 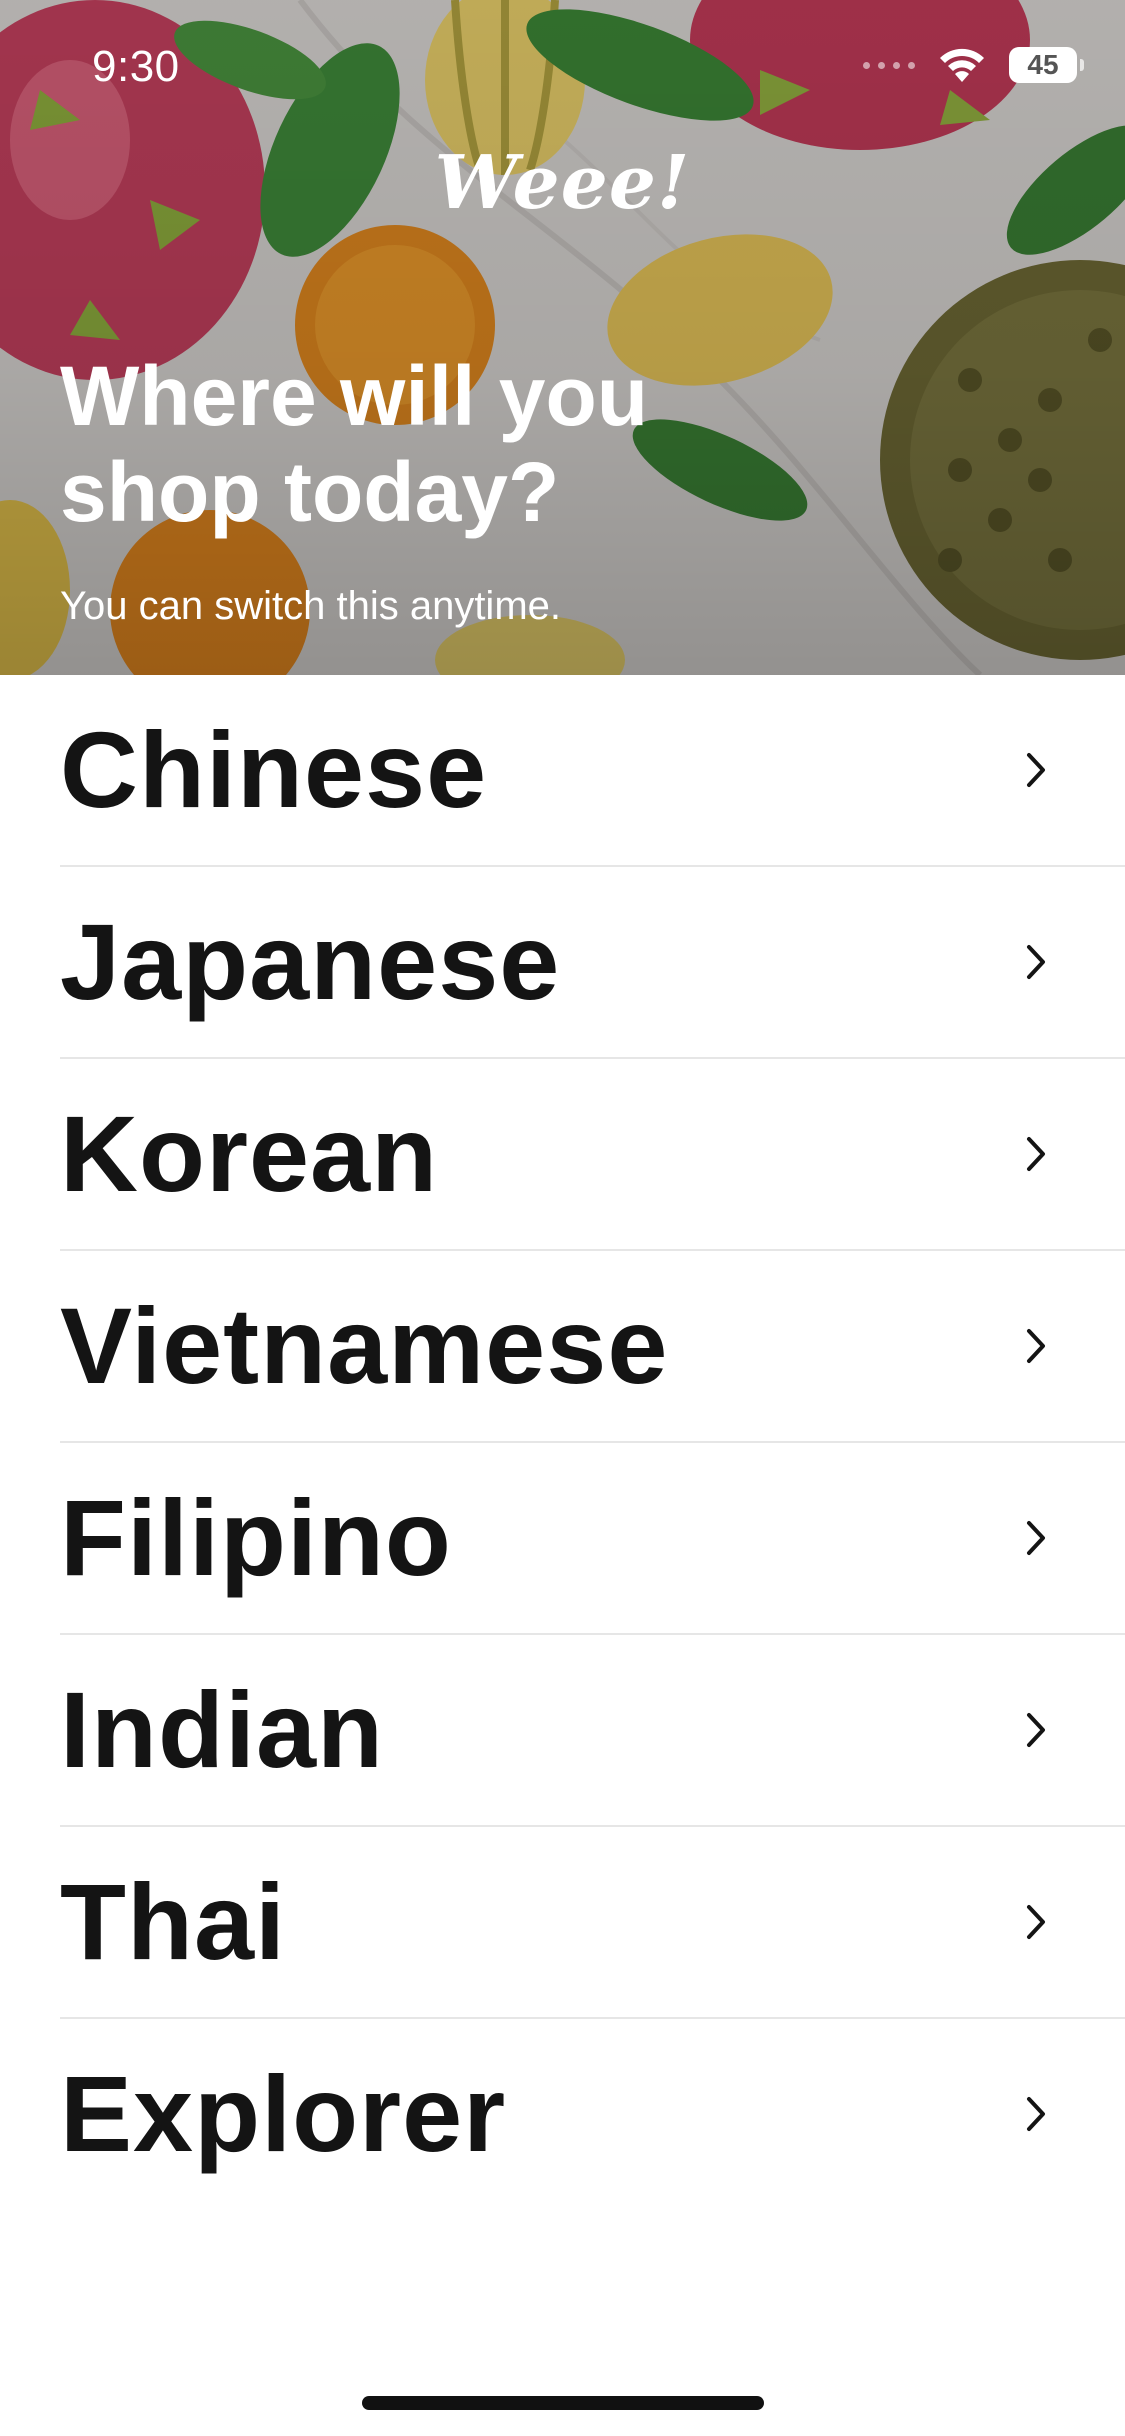 I want to click on cuisine-label: Korean, so click(x=249, y=1153).